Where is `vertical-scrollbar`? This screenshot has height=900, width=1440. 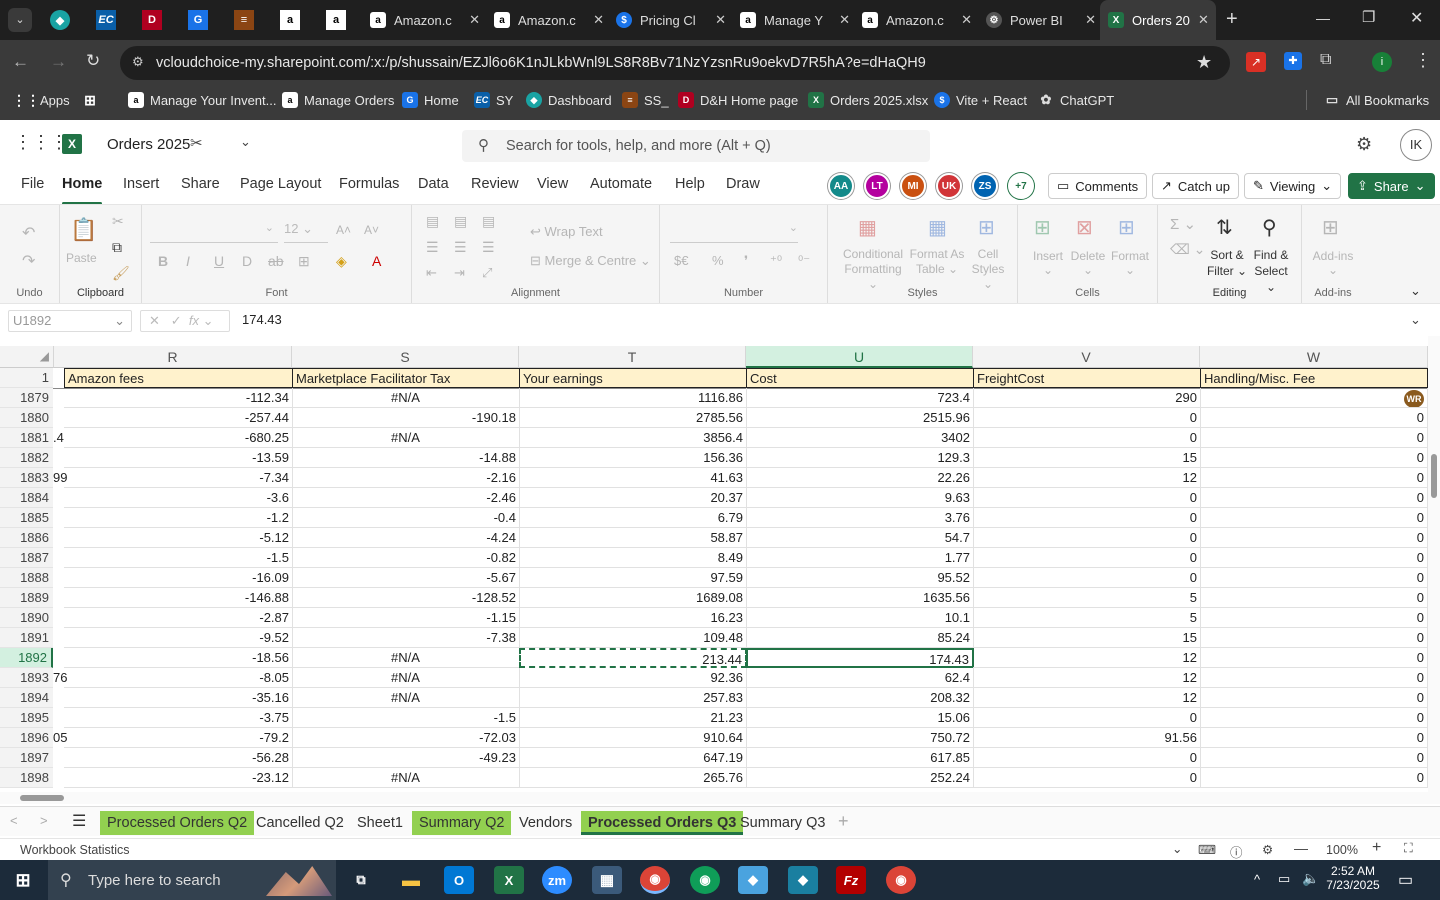
vertical-scrollbar is located at coordinates (1434, 564).